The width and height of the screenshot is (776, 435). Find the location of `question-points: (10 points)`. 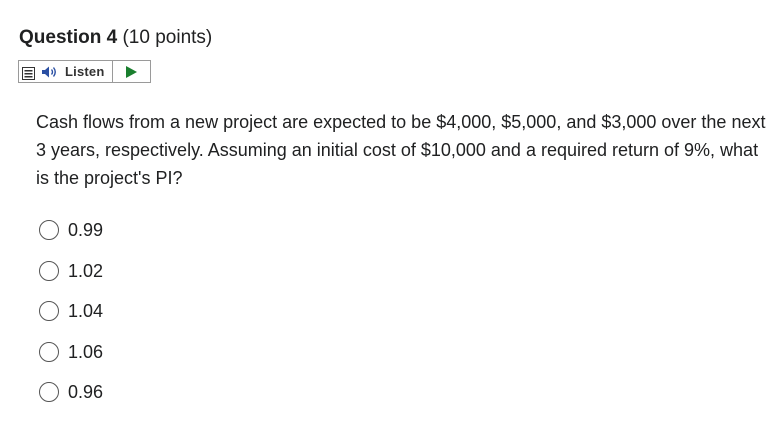

question-points: (10 points) is located at coordinates (167, 37).